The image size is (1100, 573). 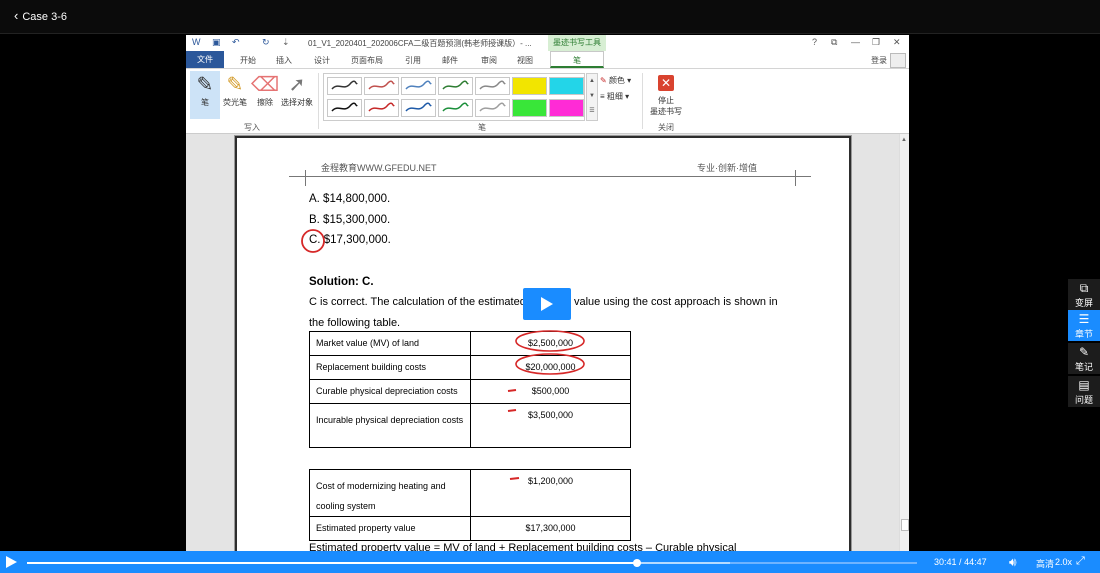 I want to click on side-switch-screen-button: ⧉ 变屏, so click(x=1084, y=294).